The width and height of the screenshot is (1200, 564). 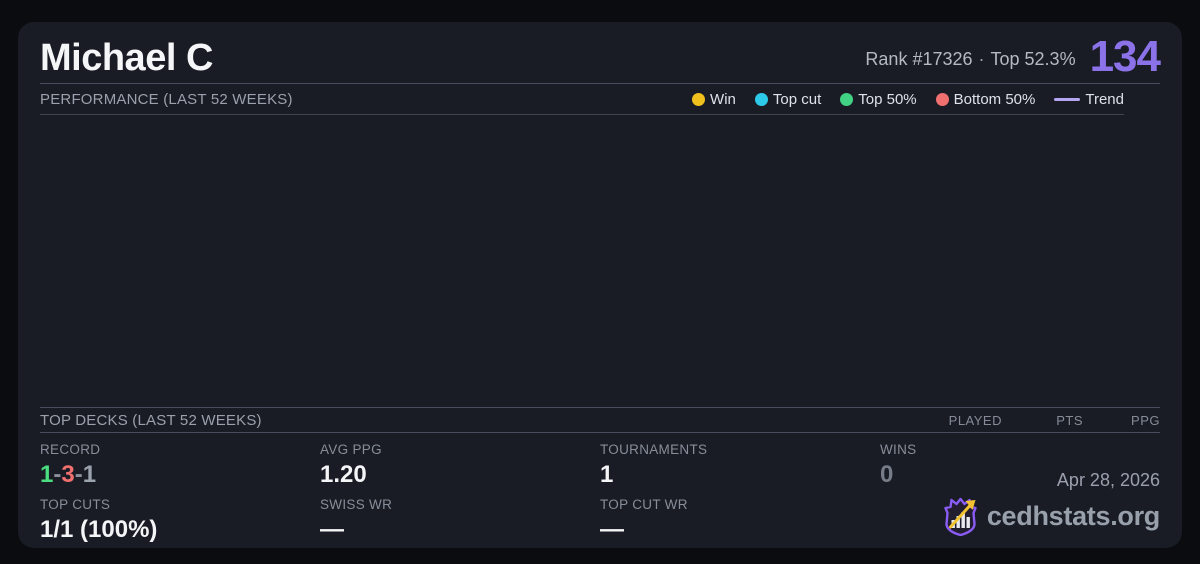 I want to click on stat-value: 1, so click(x=607, y=474).